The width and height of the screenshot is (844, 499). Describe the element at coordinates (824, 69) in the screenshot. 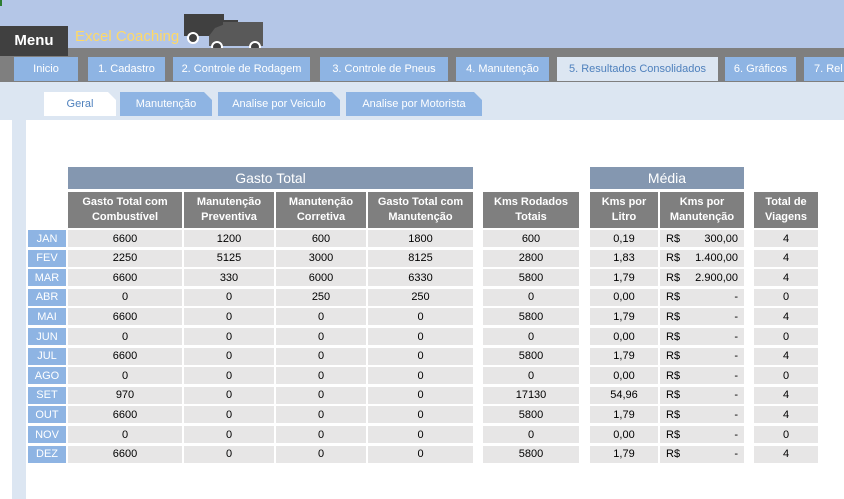

I see `tab-relatorios: 7. Rel` at that location.